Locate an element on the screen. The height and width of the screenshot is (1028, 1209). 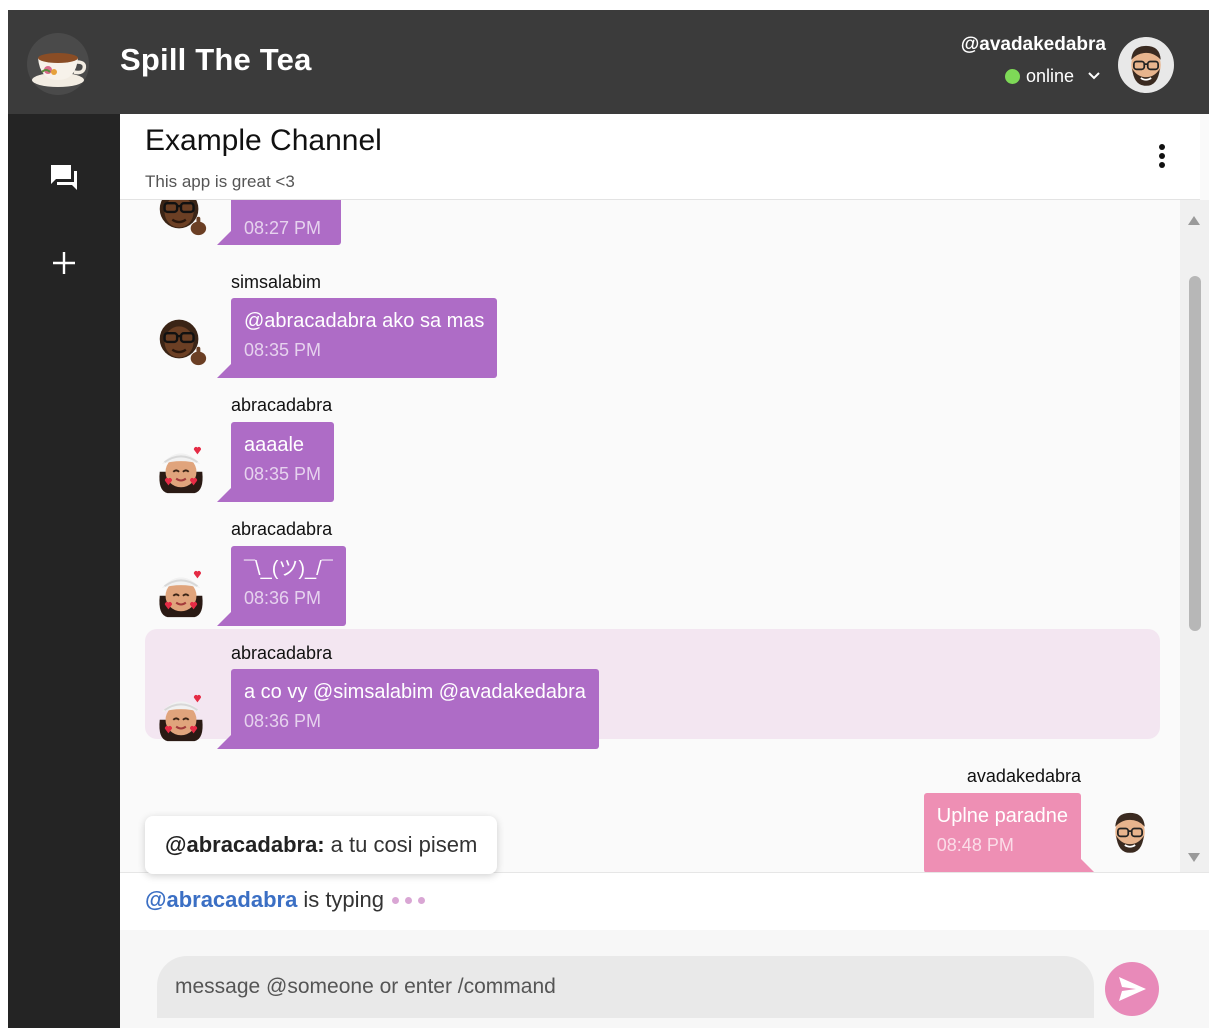
sidebar-chats-button is located at coordinates (64, 177).